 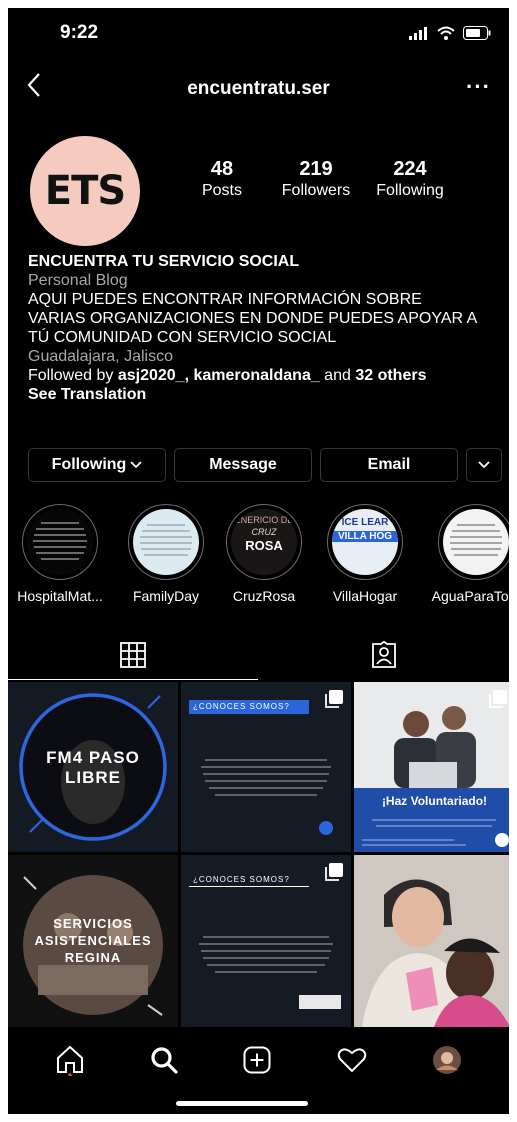 I want to click on heart-icon, so click(x=352, y=1060).